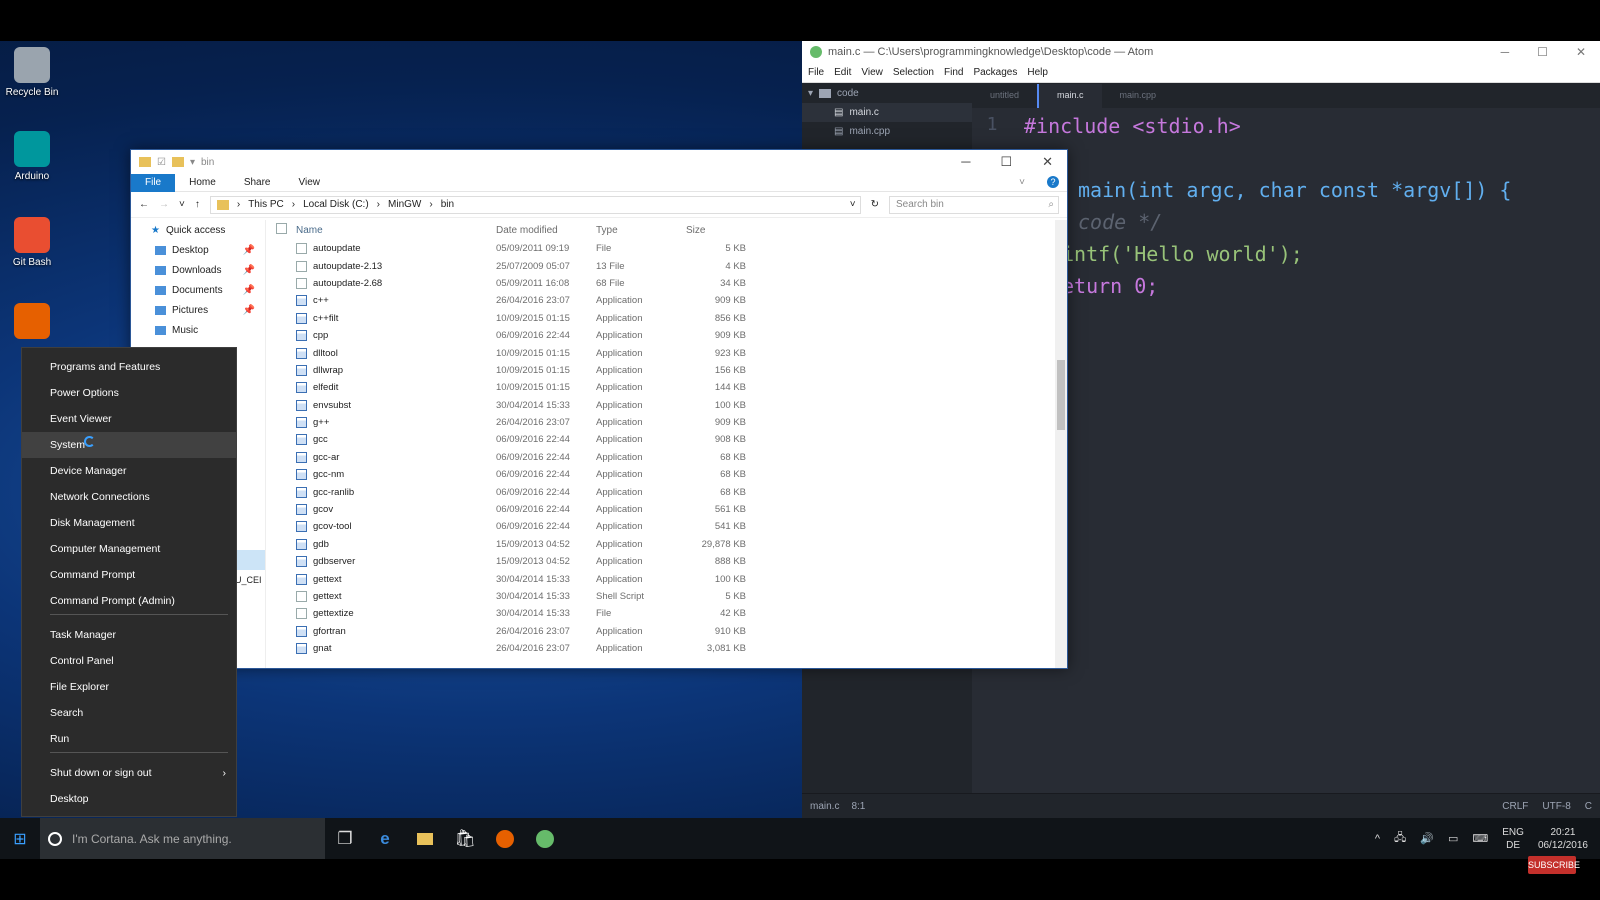 The height and width of the screenshot is (900, 1600). Describe the element at coordinates (1400, 838) in the screenshot. I see `network-icon: 🖧` at that location.